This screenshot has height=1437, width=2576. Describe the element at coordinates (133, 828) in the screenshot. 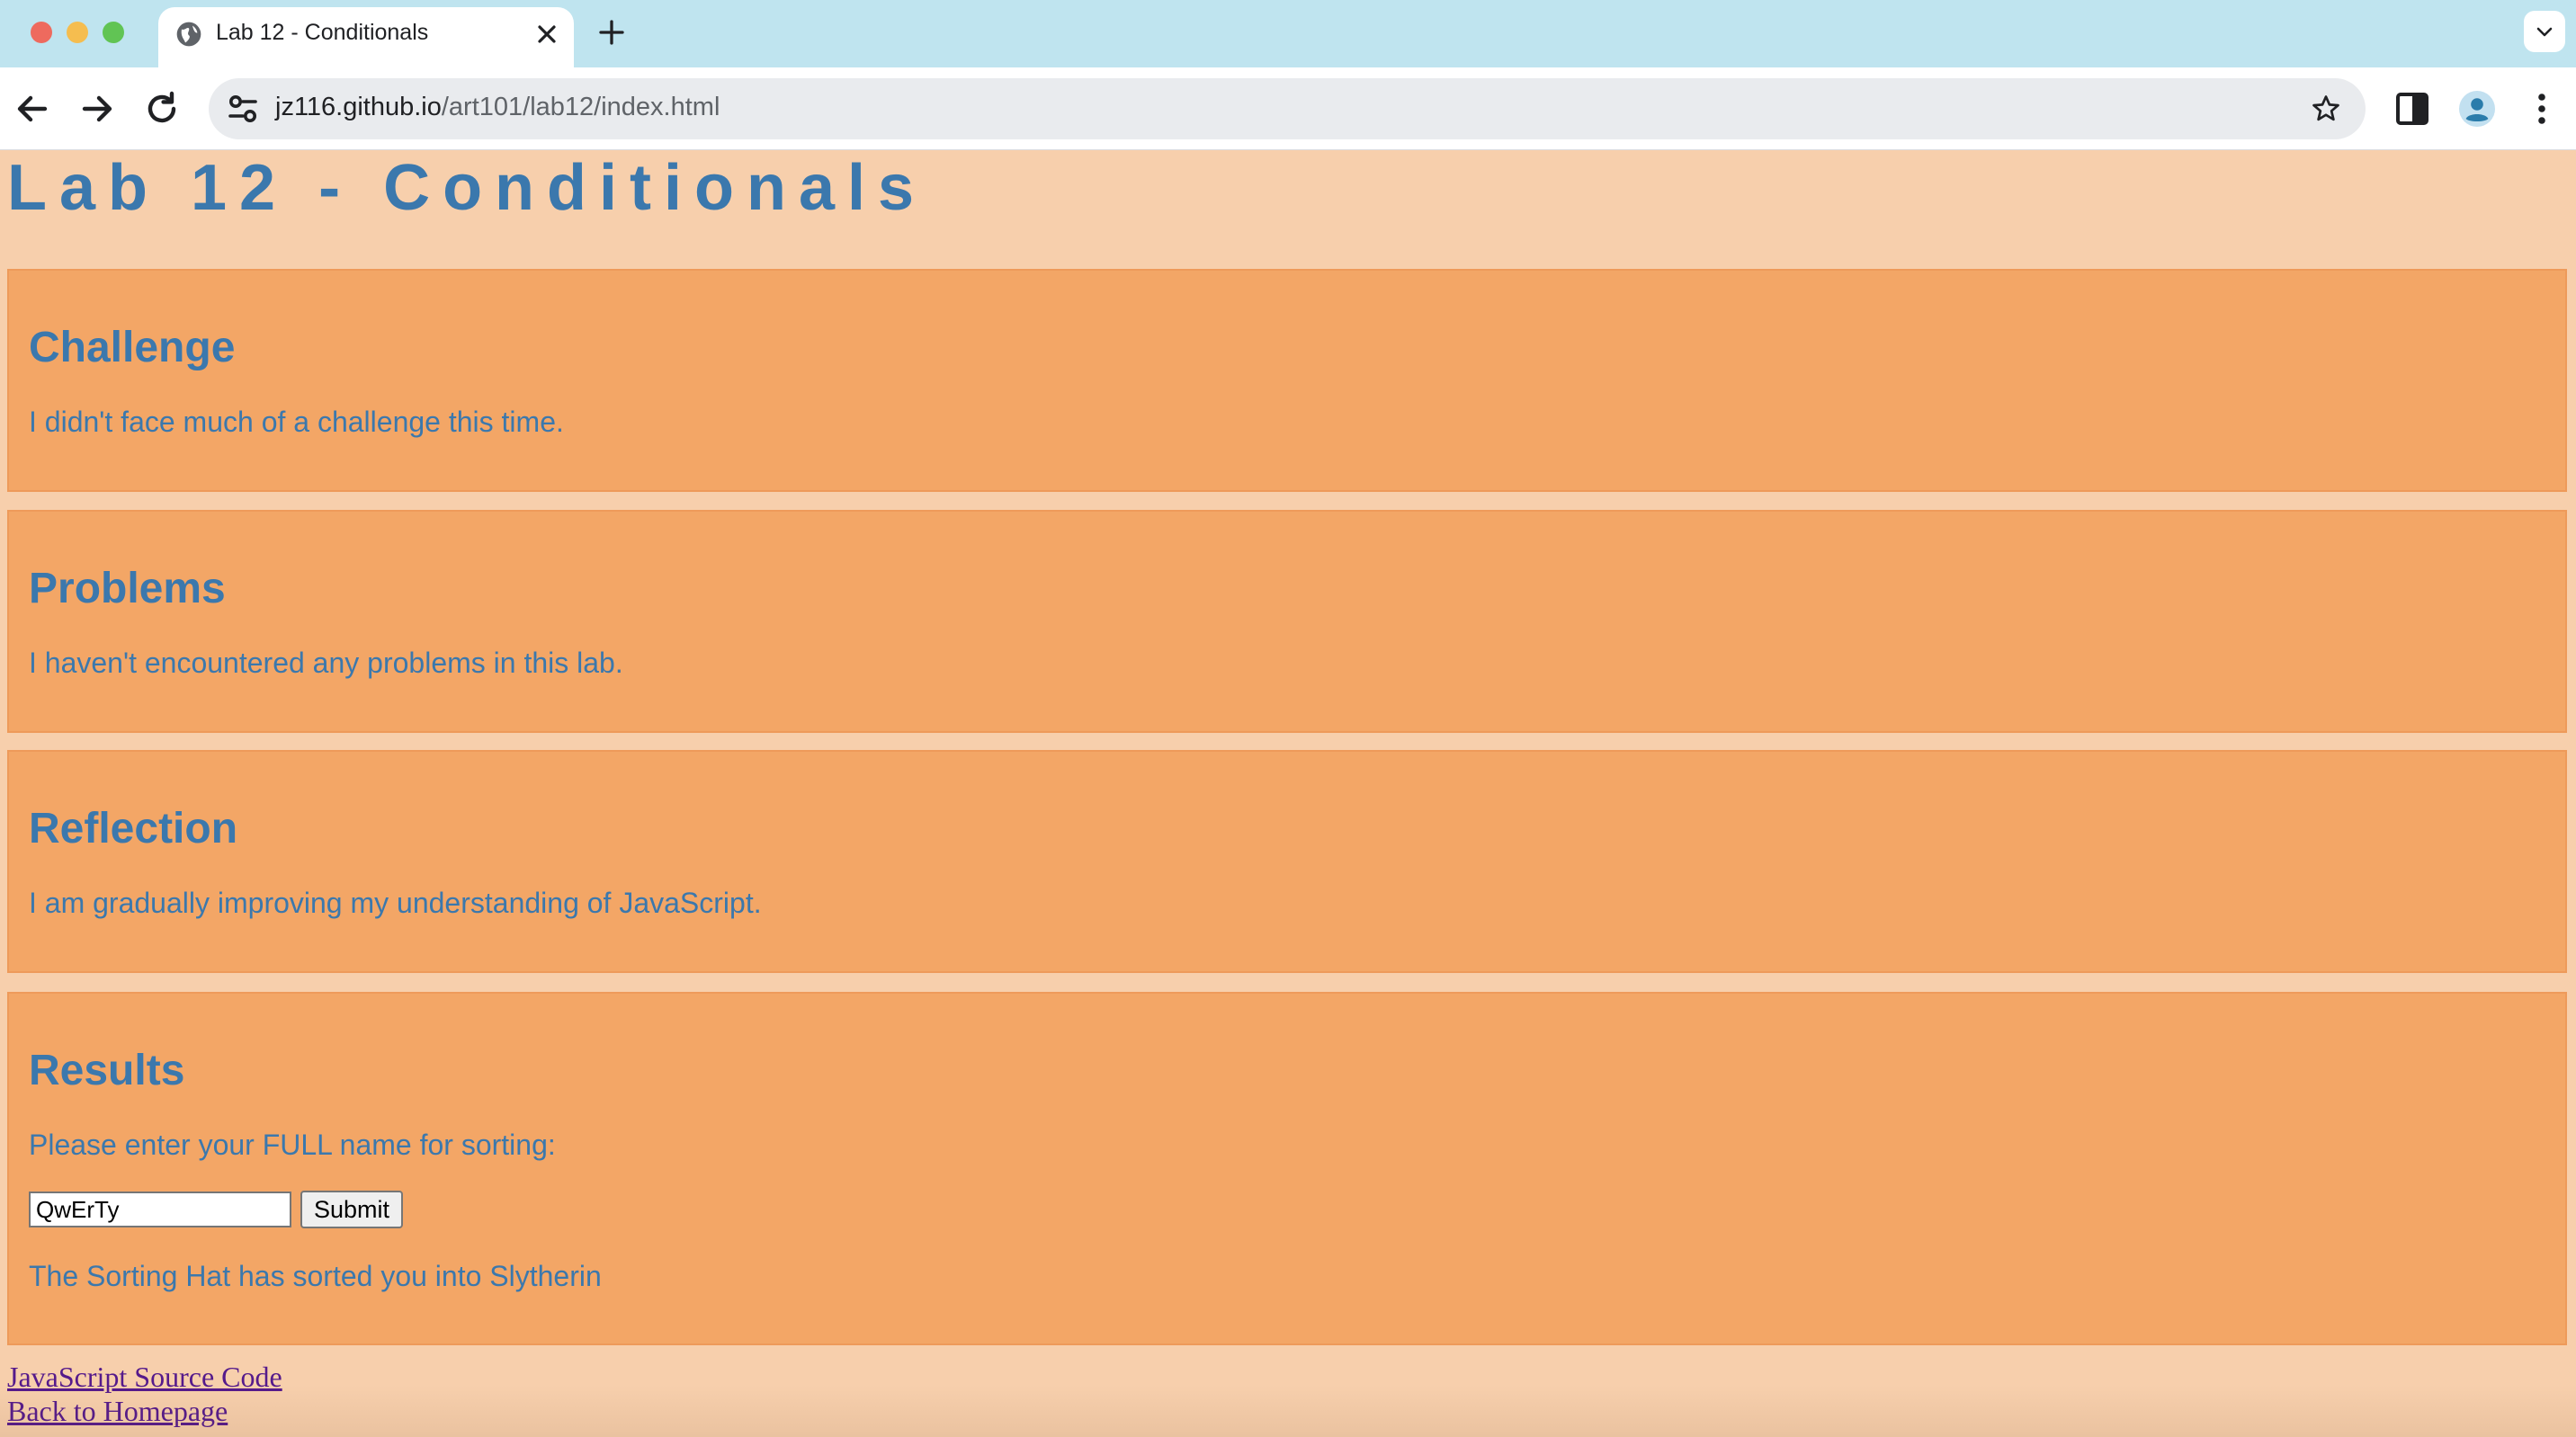

I see `section-heading: Reflection` at that location.